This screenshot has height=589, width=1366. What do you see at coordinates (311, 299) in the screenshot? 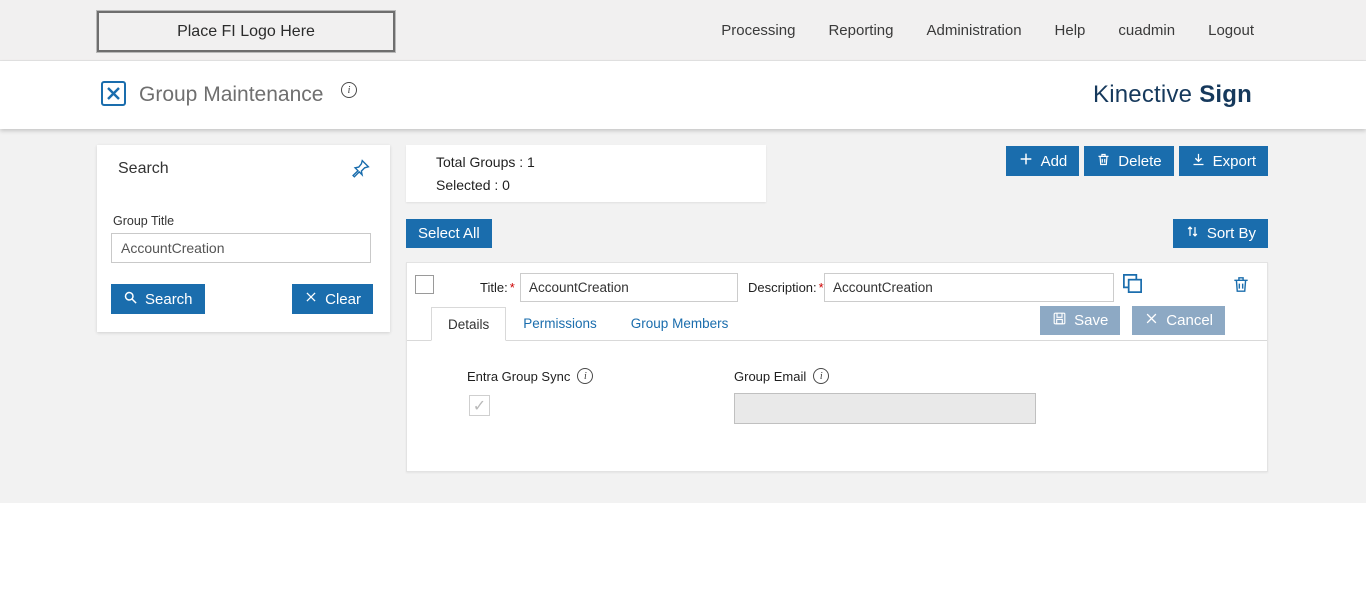
I see `clear-x-icon` at bounding box center [311, 299].